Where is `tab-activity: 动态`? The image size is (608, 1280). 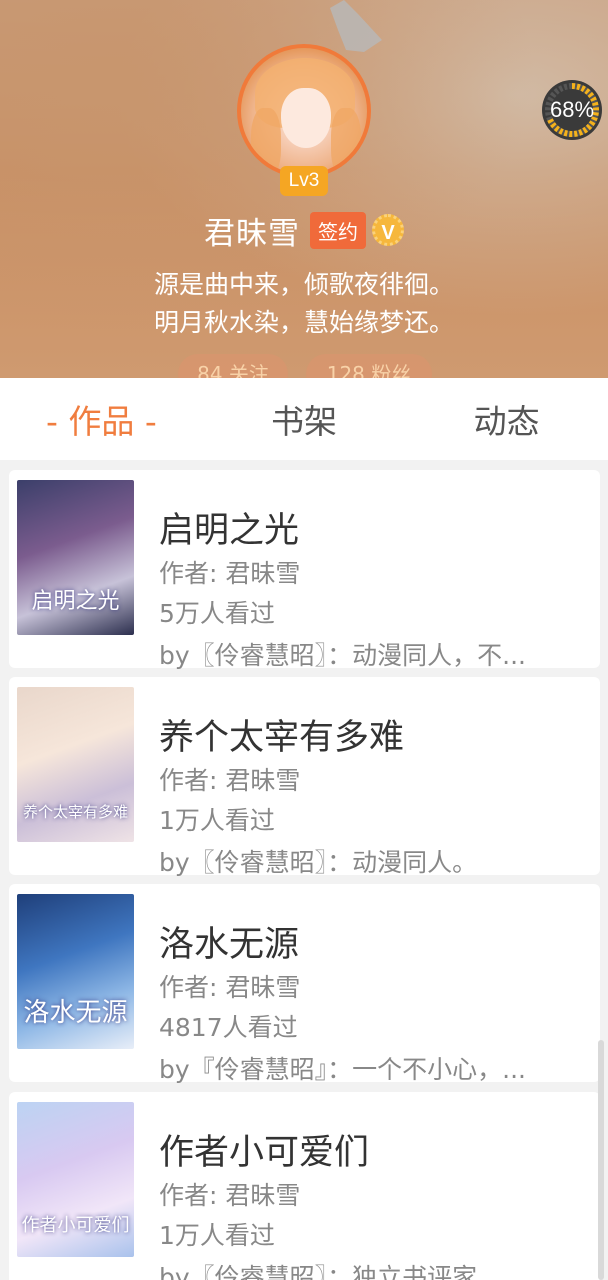 tab-activity: 动态 is located at coordinates (506, 419).